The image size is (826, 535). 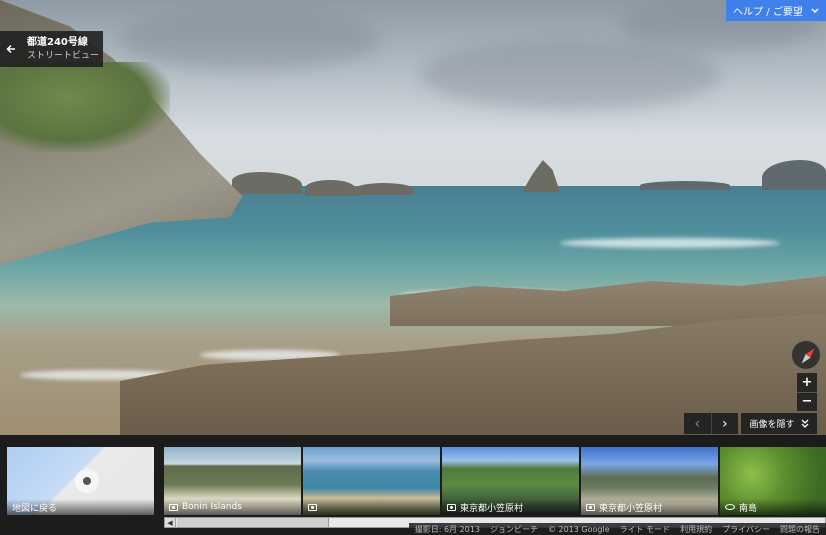 I want to click on hide-images-button: 画像を隠す, so click(x=779, y=423).